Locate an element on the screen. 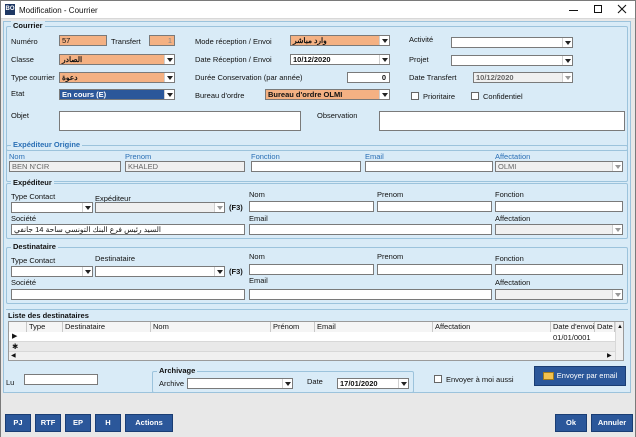  minimize-button is located at coordinates (574, 9).